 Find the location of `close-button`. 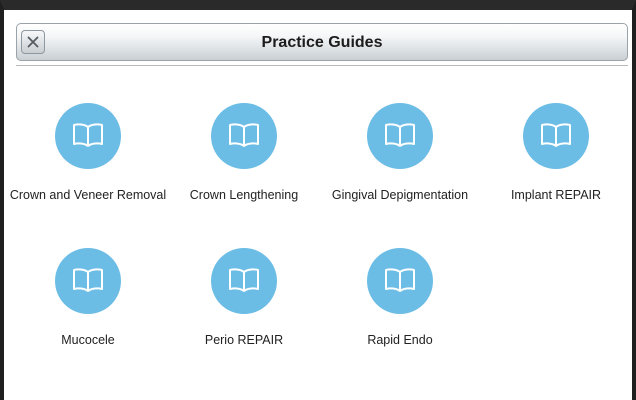

close-button is located at coordinates (33, 42).